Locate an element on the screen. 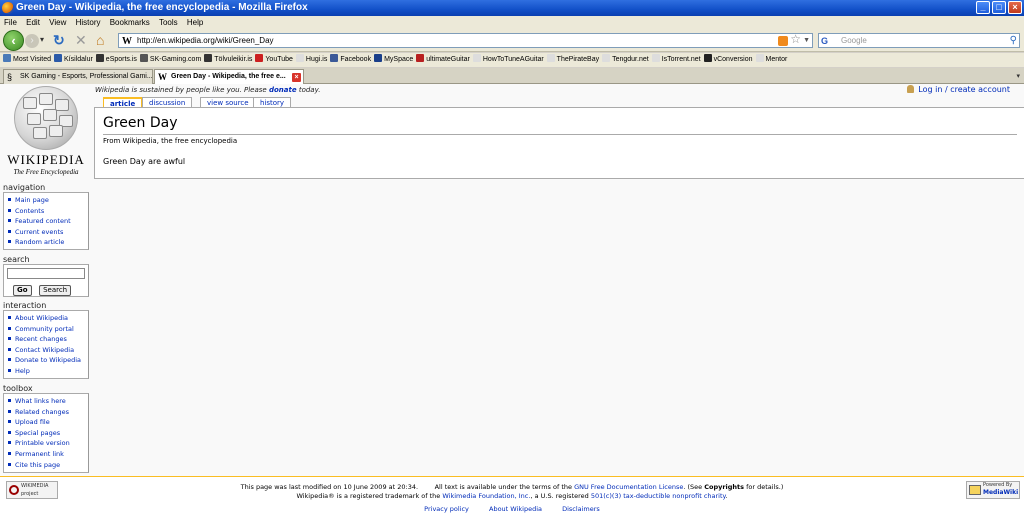 The width and height of the screenshot is (1024, 528). gfdl-link: GNU Free Documentation License is located at coordinates (628, 487).